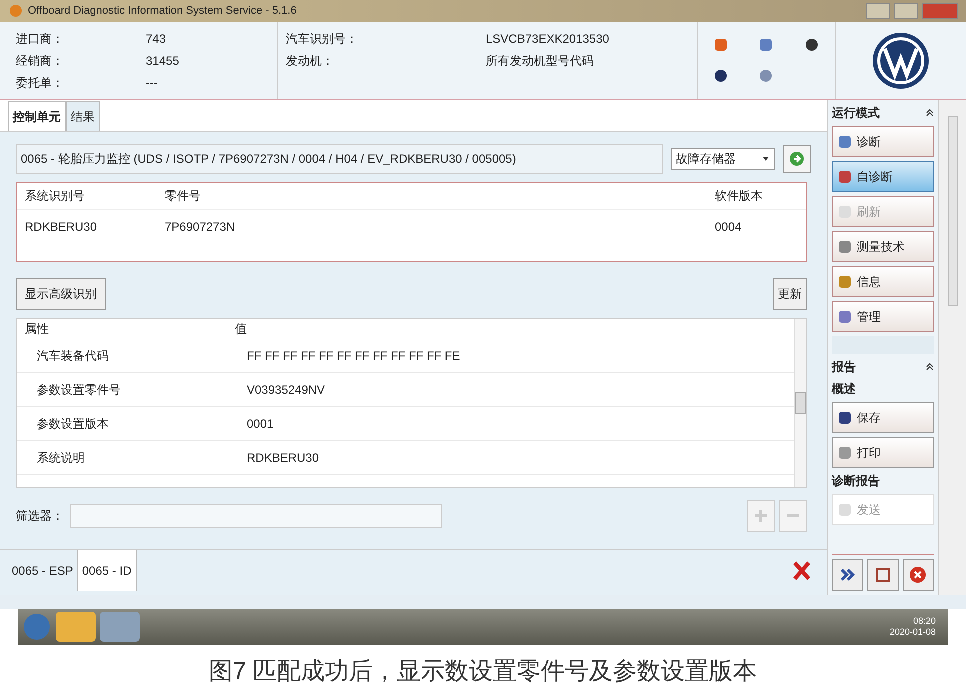 This screenshot has width=966, height=699. I want to click on minus-icon, so click(793, 516).